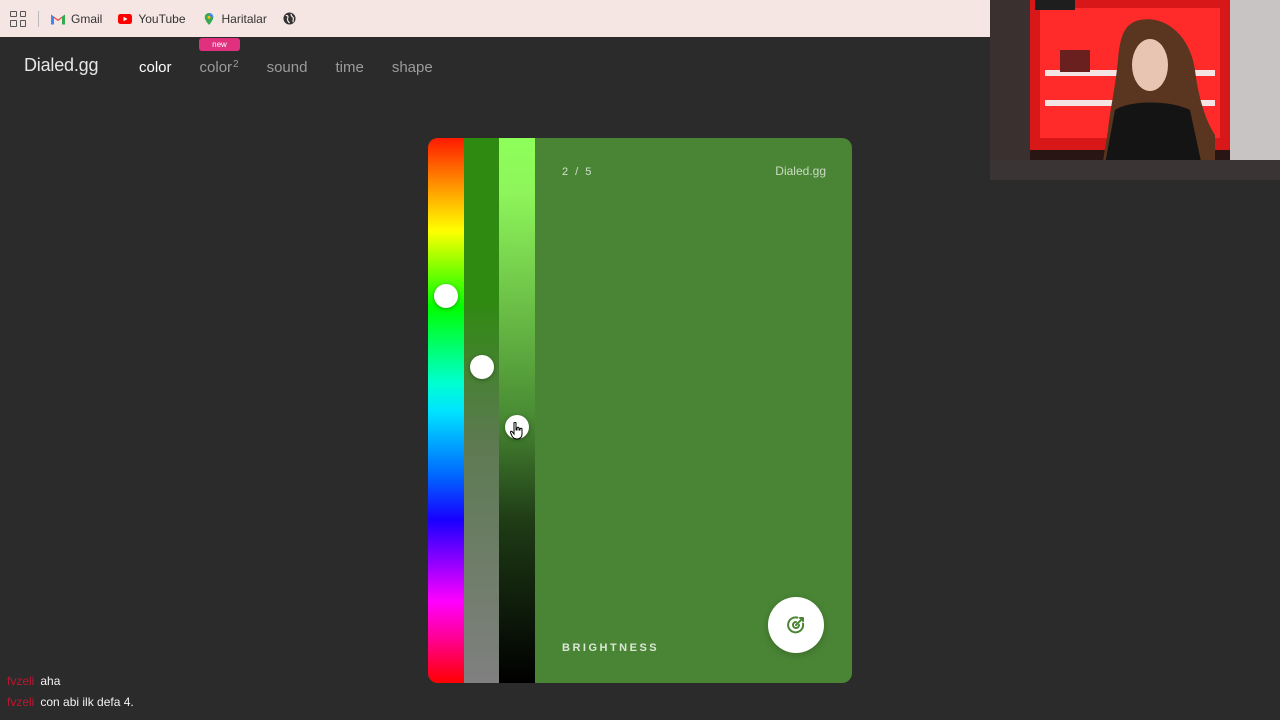 The image size is (1280, 720). I want to click on webcam-overlay, so click(1135, 90).